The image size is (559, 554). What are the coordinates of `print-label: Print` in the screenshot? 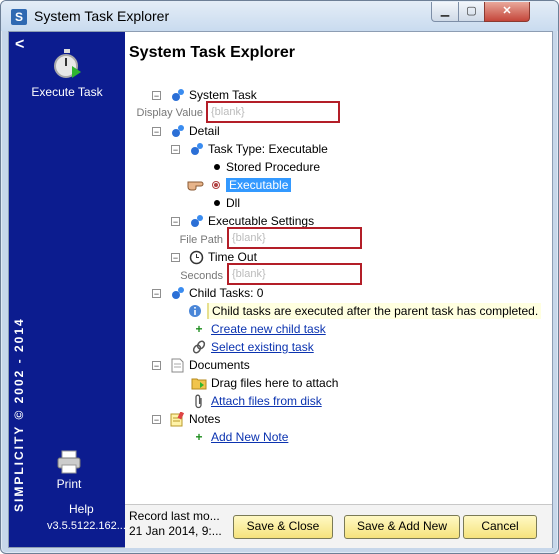 It's located at (69, 484).